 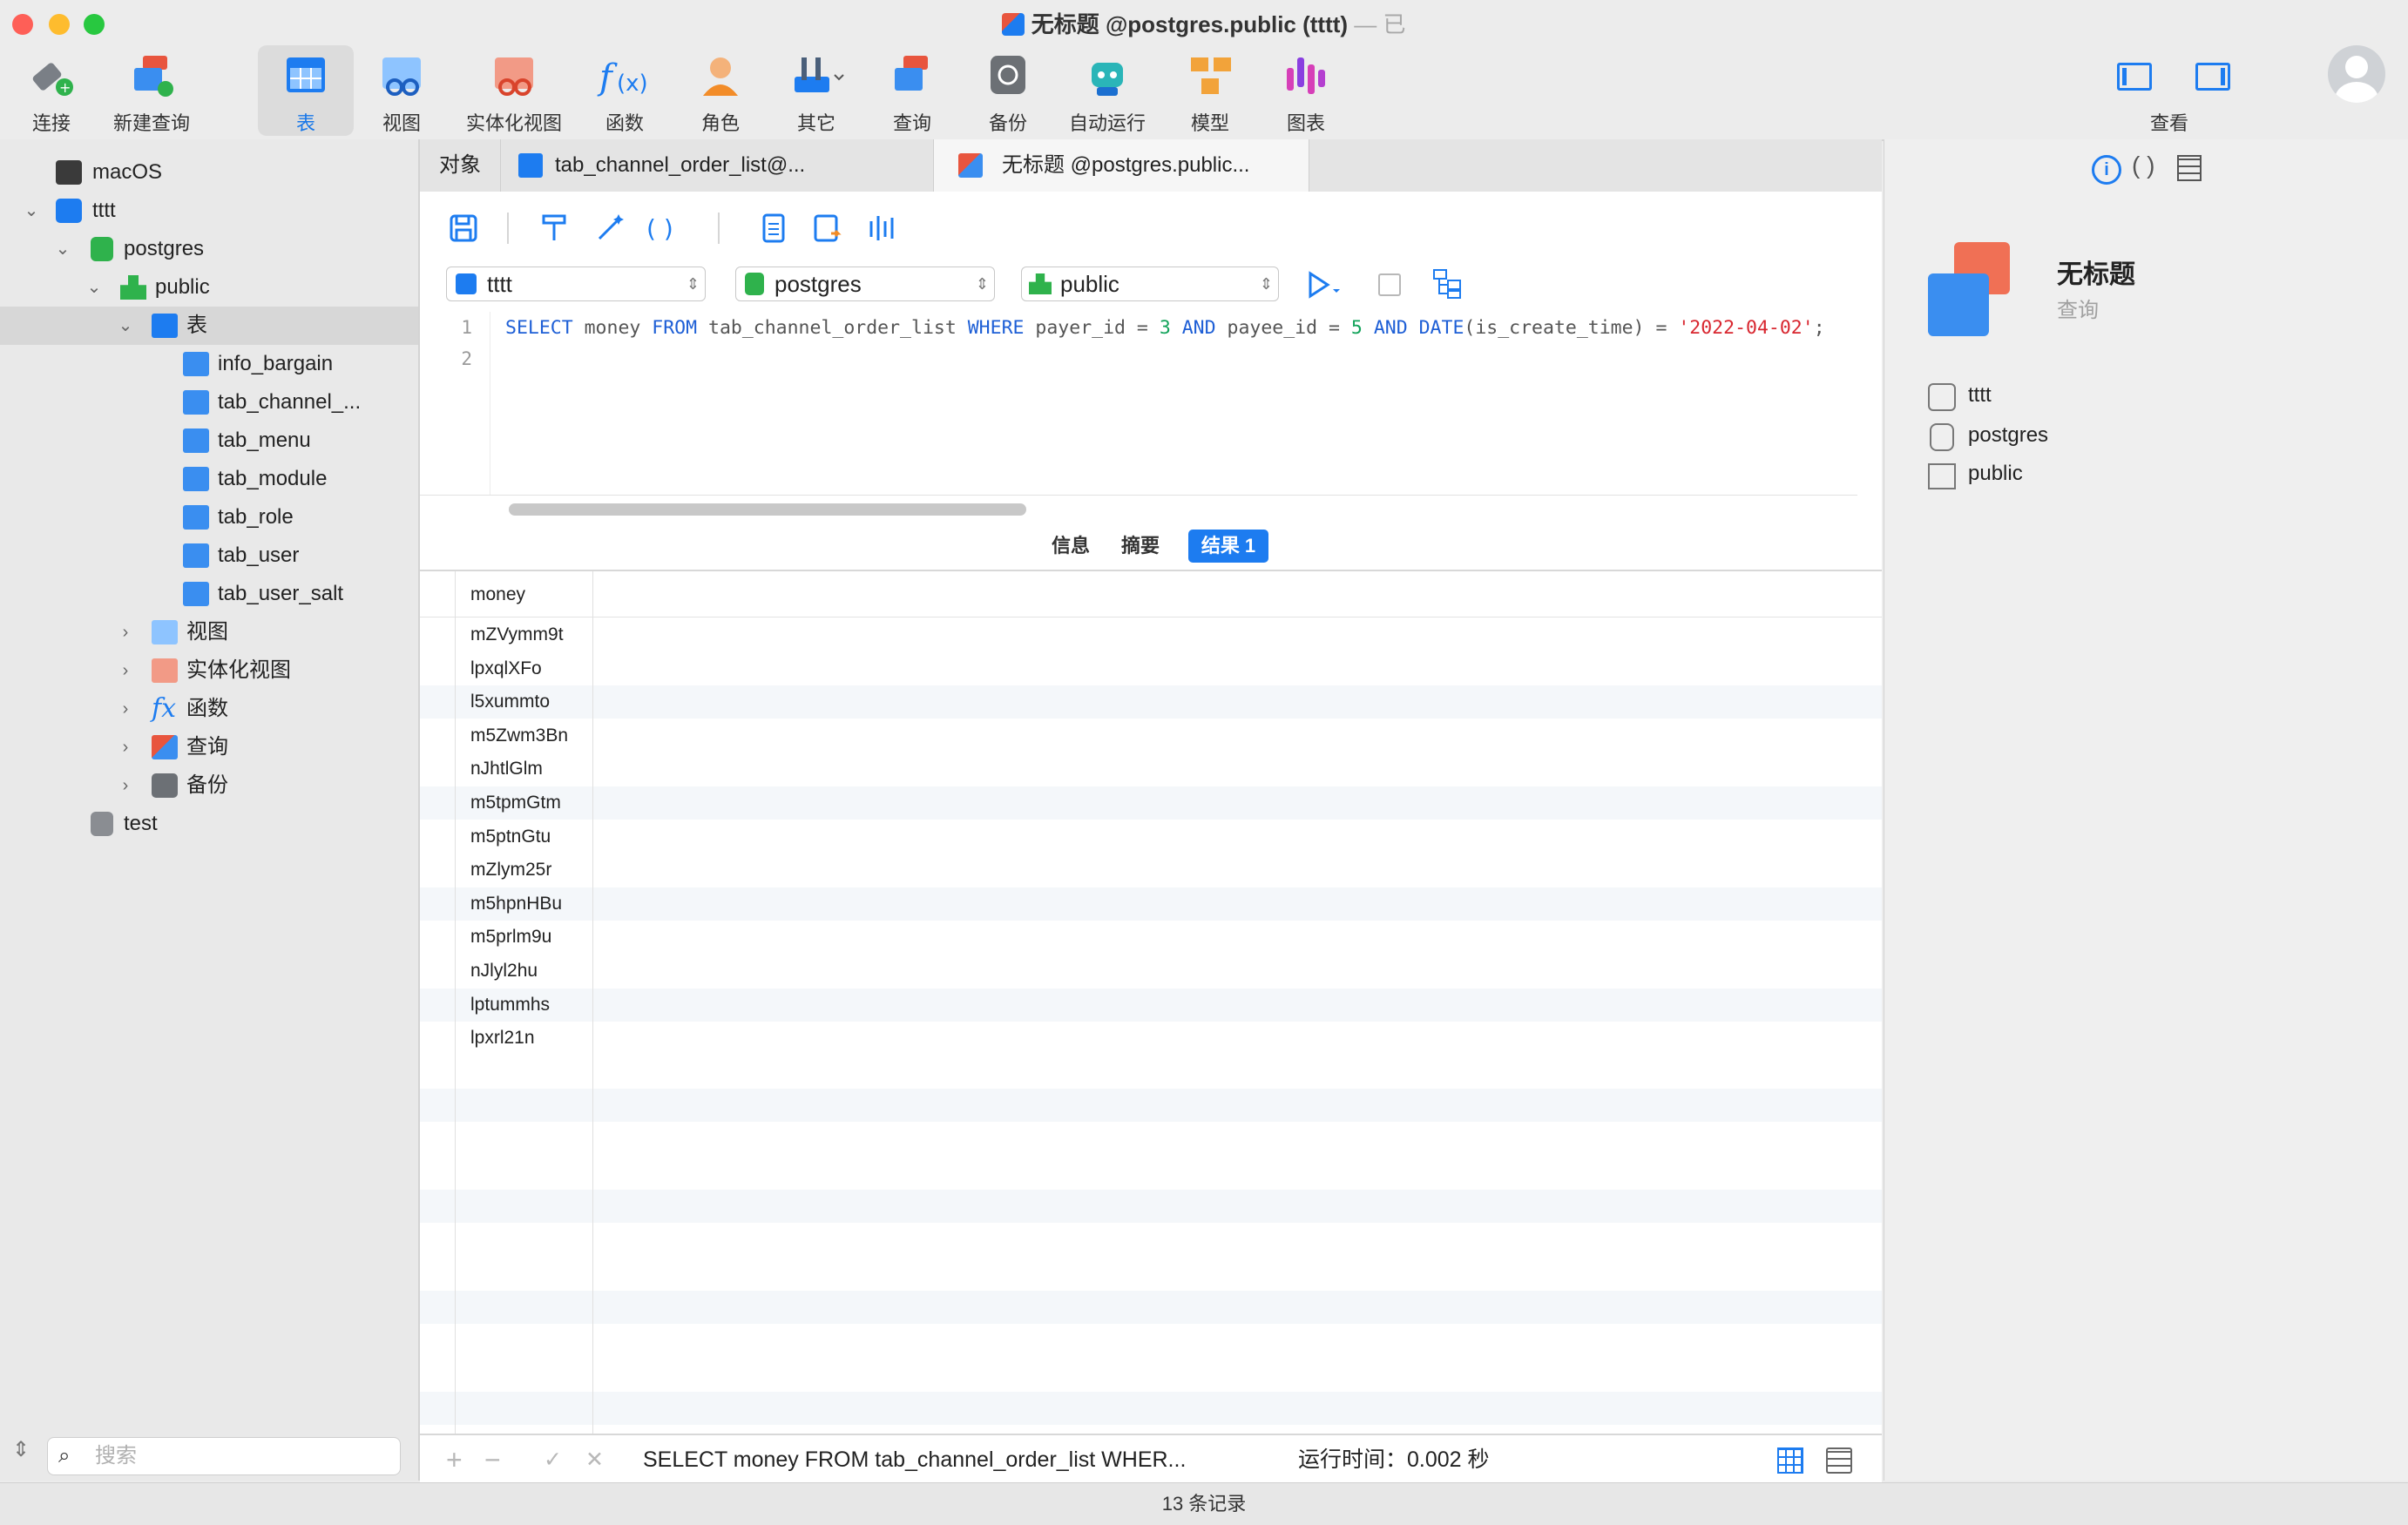 I want to click on document-icon, so click(x=773, y=229).